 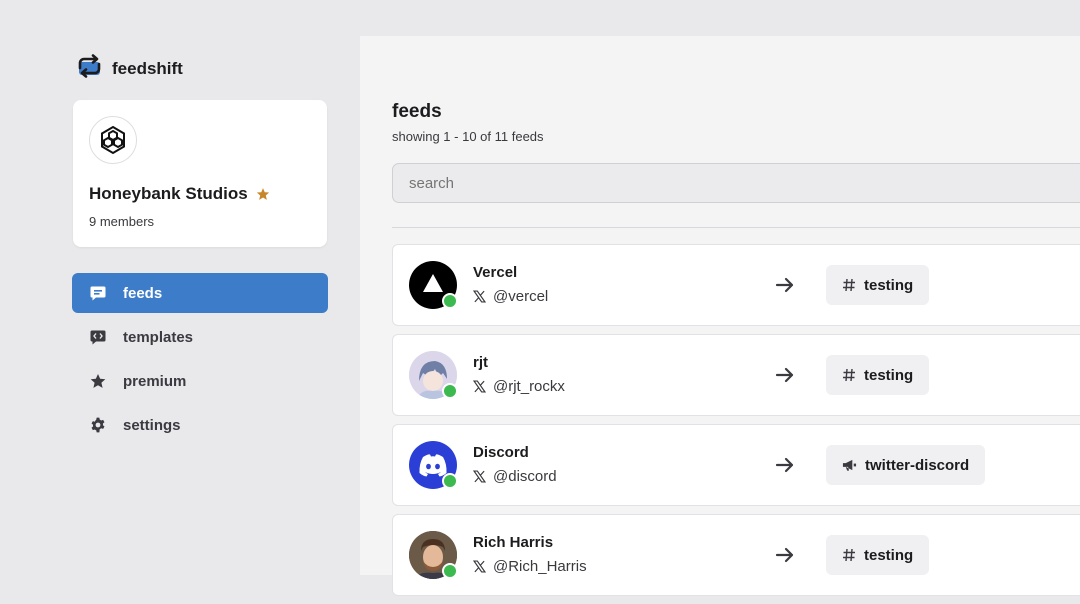 What do you see at coordinates (525, 476) in the screenshot?
I see `feed-handle-text: @discord` at bounding box center [525, 476].